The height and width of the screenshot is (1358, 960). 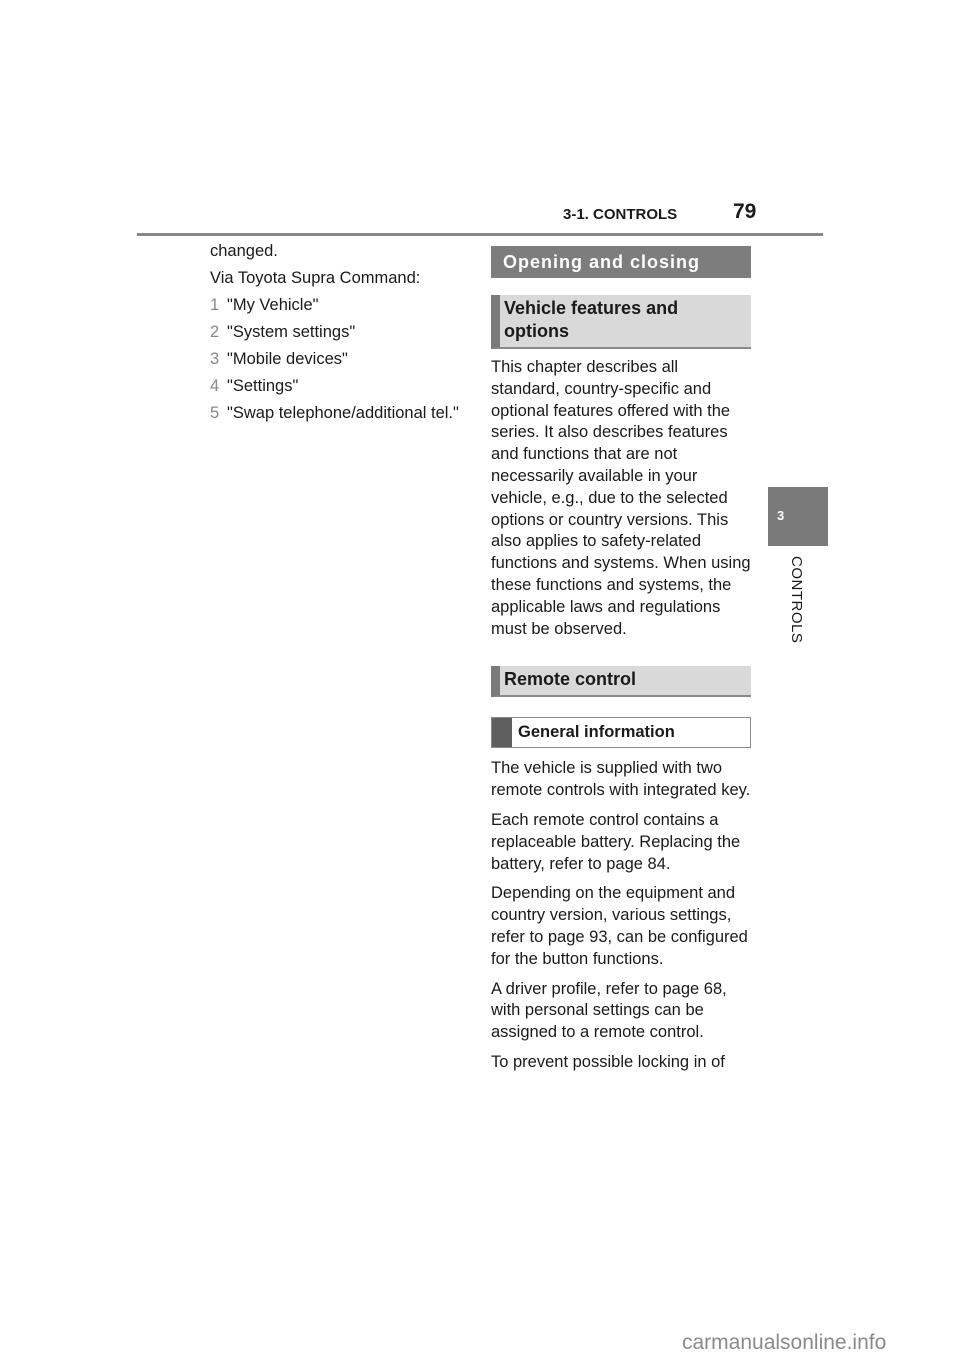 I want to click on step-item: 1 "My Vehicle", so click(x=335, y=305).